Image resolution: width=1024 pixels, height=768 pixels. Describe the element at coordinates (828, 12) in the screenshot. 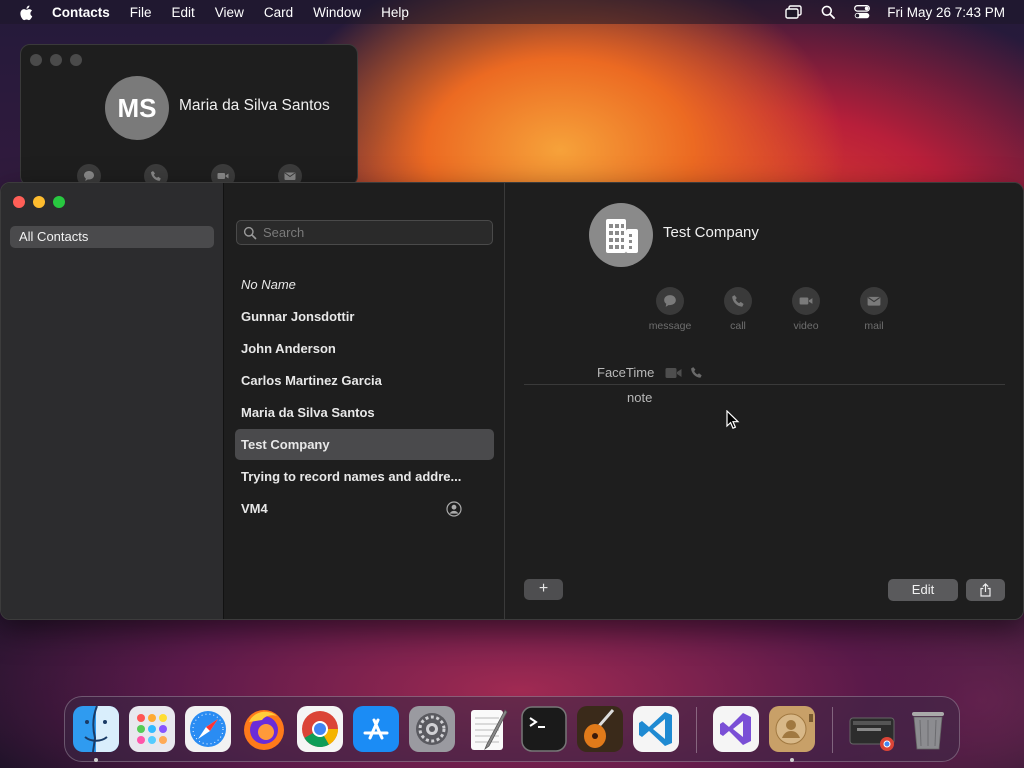

I see `spotlight-search-icon` at that location.